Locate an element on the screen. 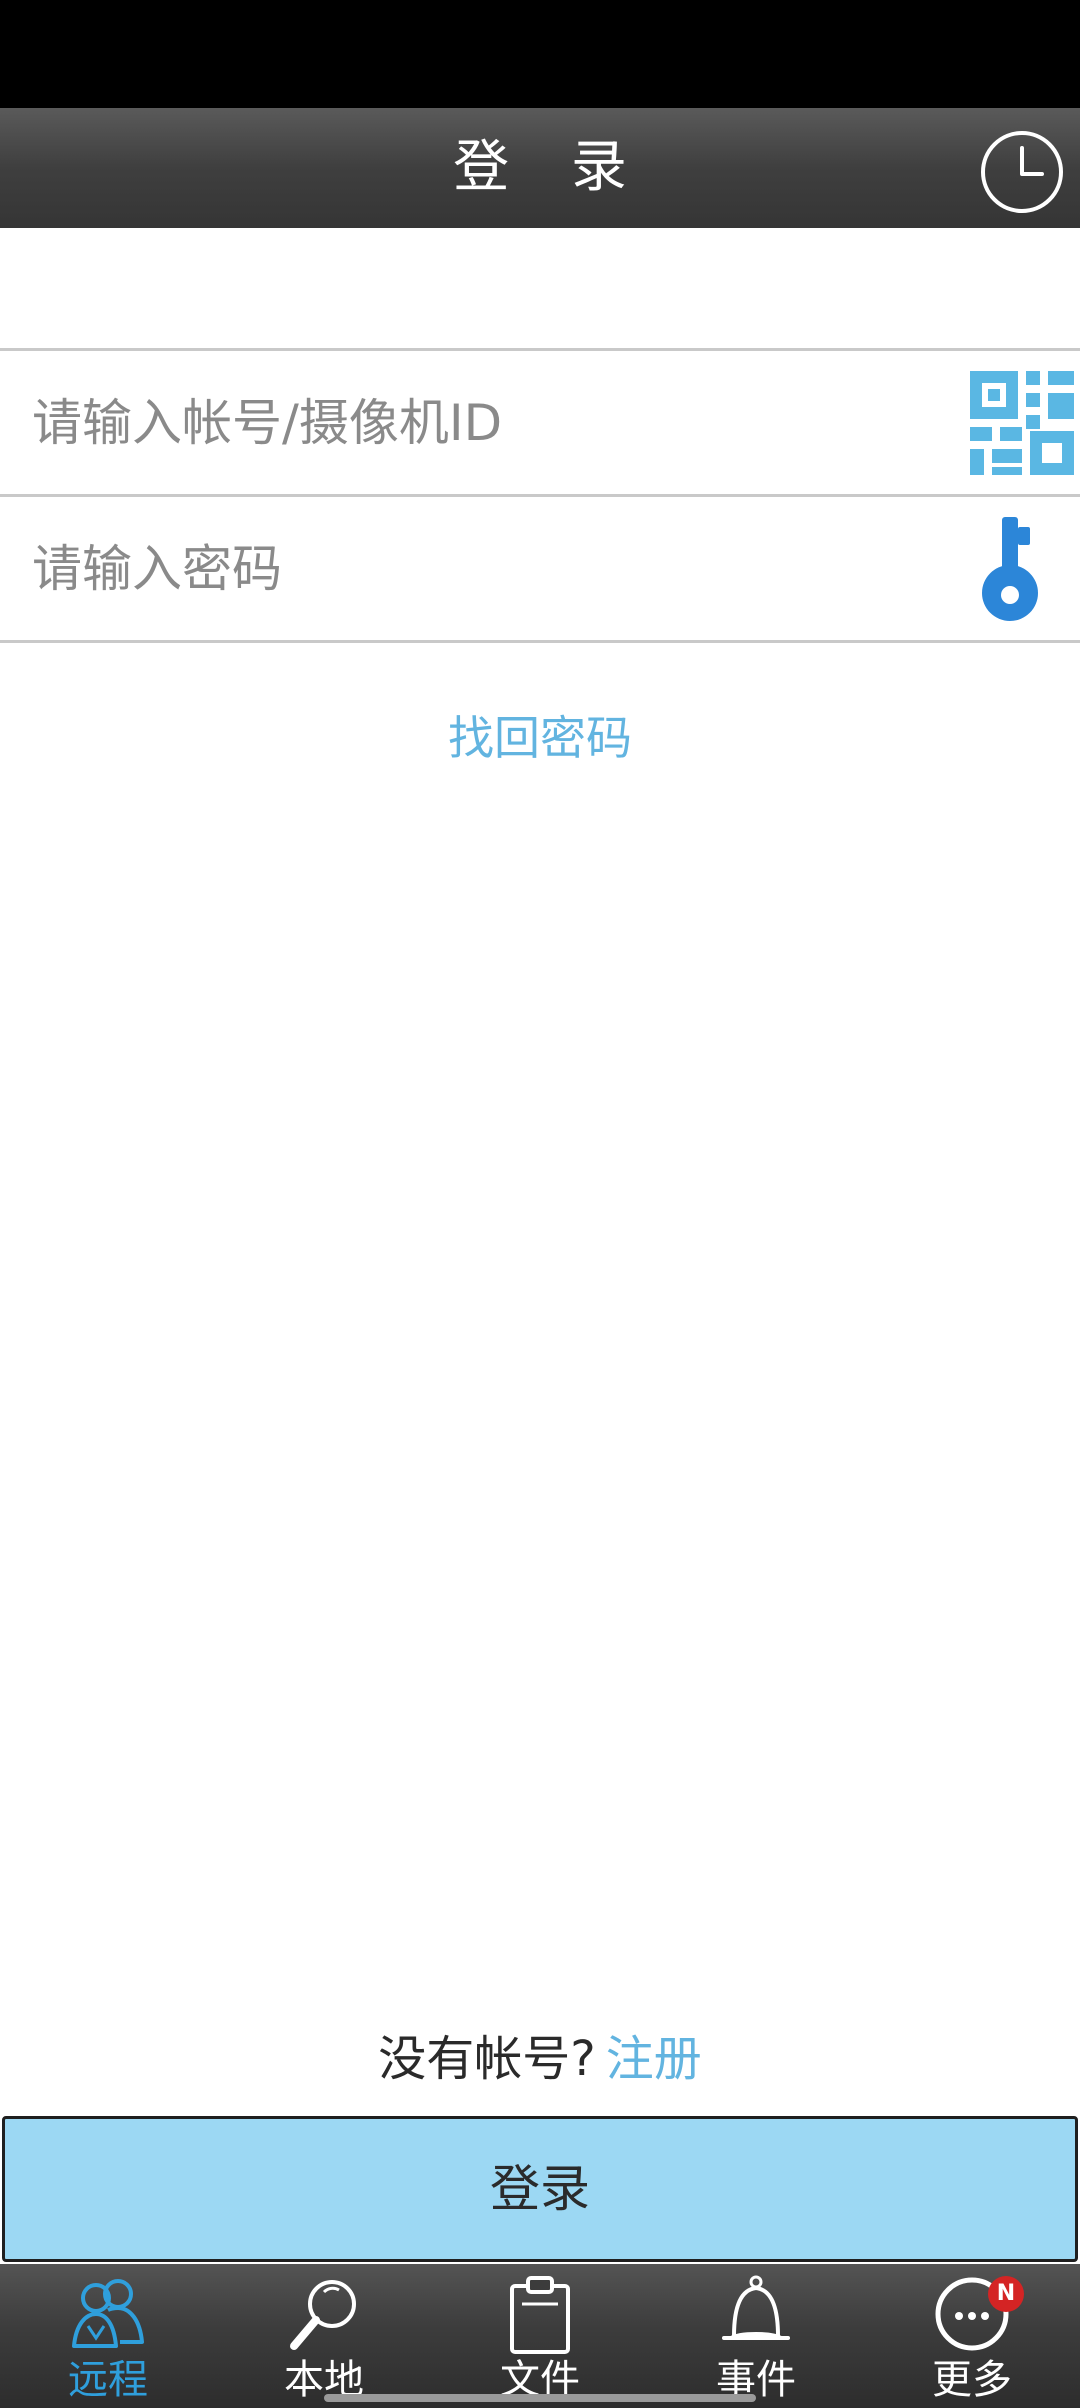 The height and width of the screenshot is (2408, 1080). home-indicator is located at coordinates (540, 2398).